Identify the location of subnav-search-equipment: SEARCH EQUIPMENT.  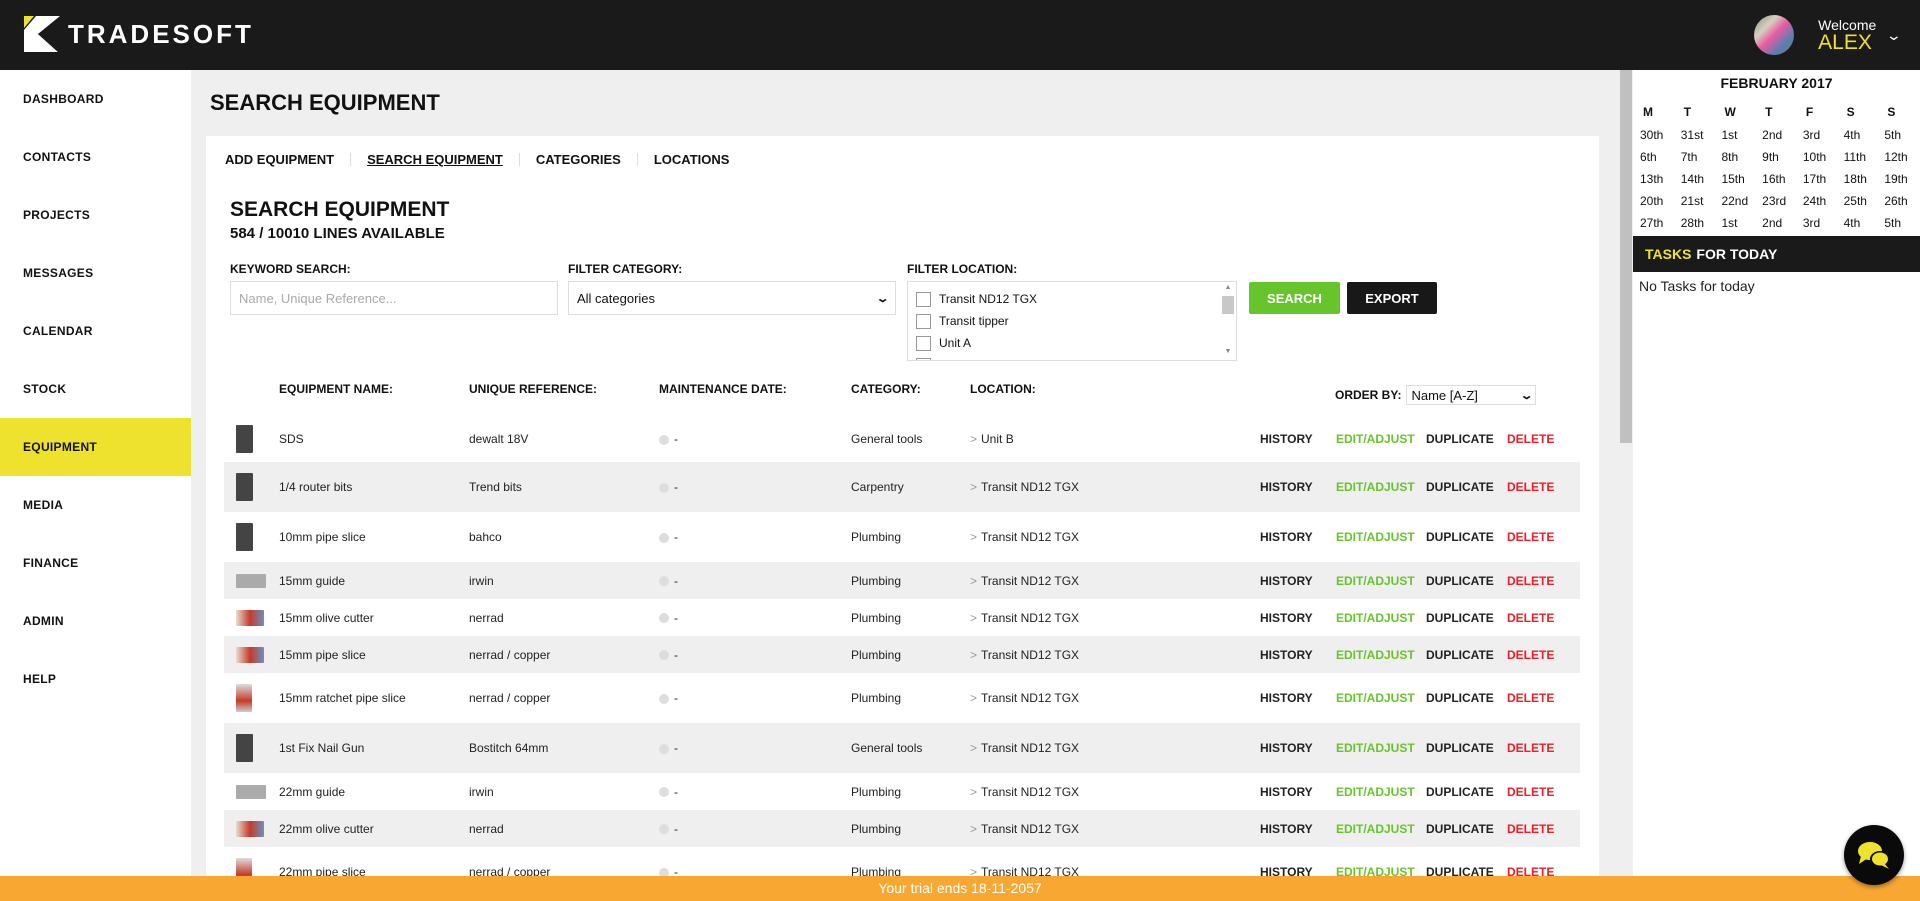
(435, 159).